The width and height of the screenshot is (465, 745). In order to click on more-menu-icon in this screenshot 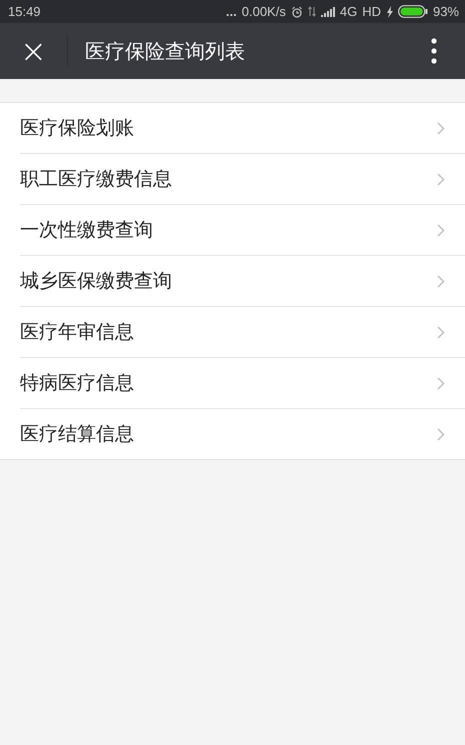, I will do `click(434, 51)`.